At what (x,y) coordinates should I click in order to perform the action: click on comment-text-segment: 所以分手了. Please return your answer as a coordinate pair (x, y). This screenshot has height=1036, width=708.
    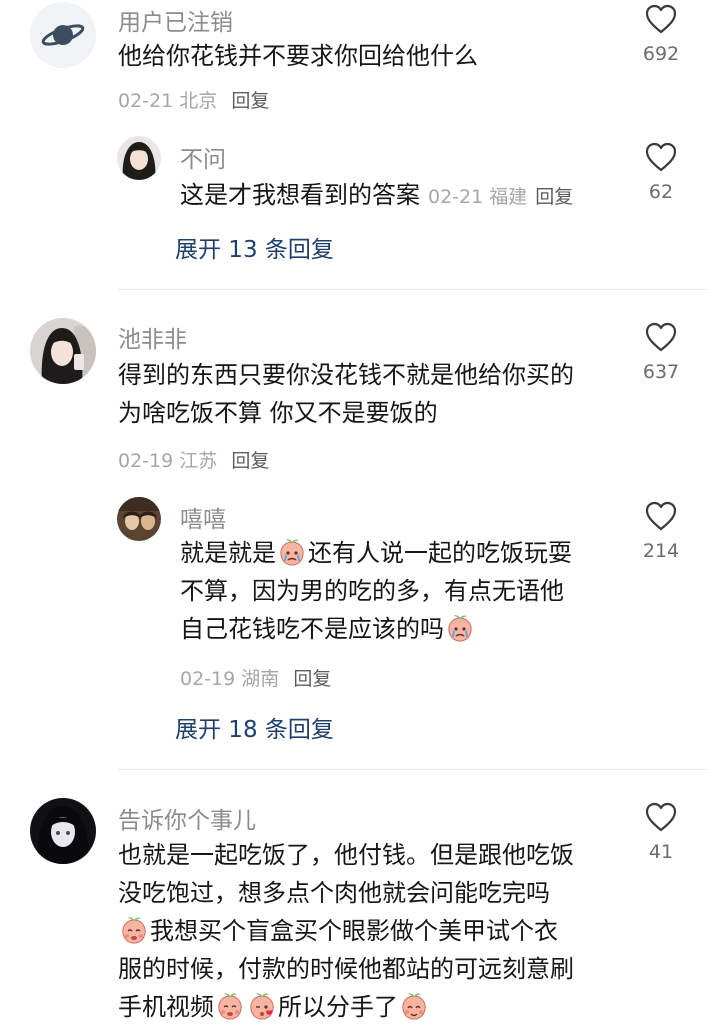
    Looking at the image, I should click on (338, 1007).